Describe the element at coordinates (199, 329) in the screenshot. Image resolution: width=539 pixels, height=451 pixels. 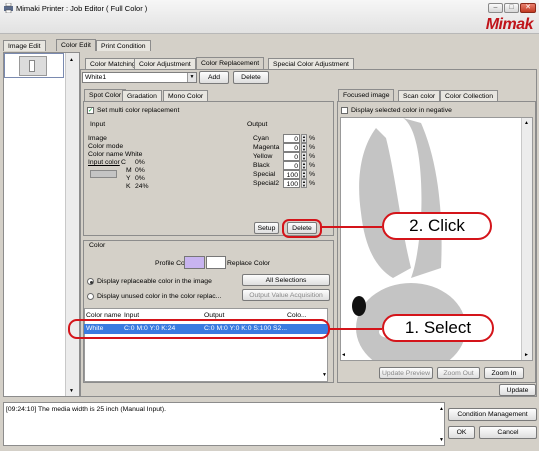
I see `select-highlight` at that location.